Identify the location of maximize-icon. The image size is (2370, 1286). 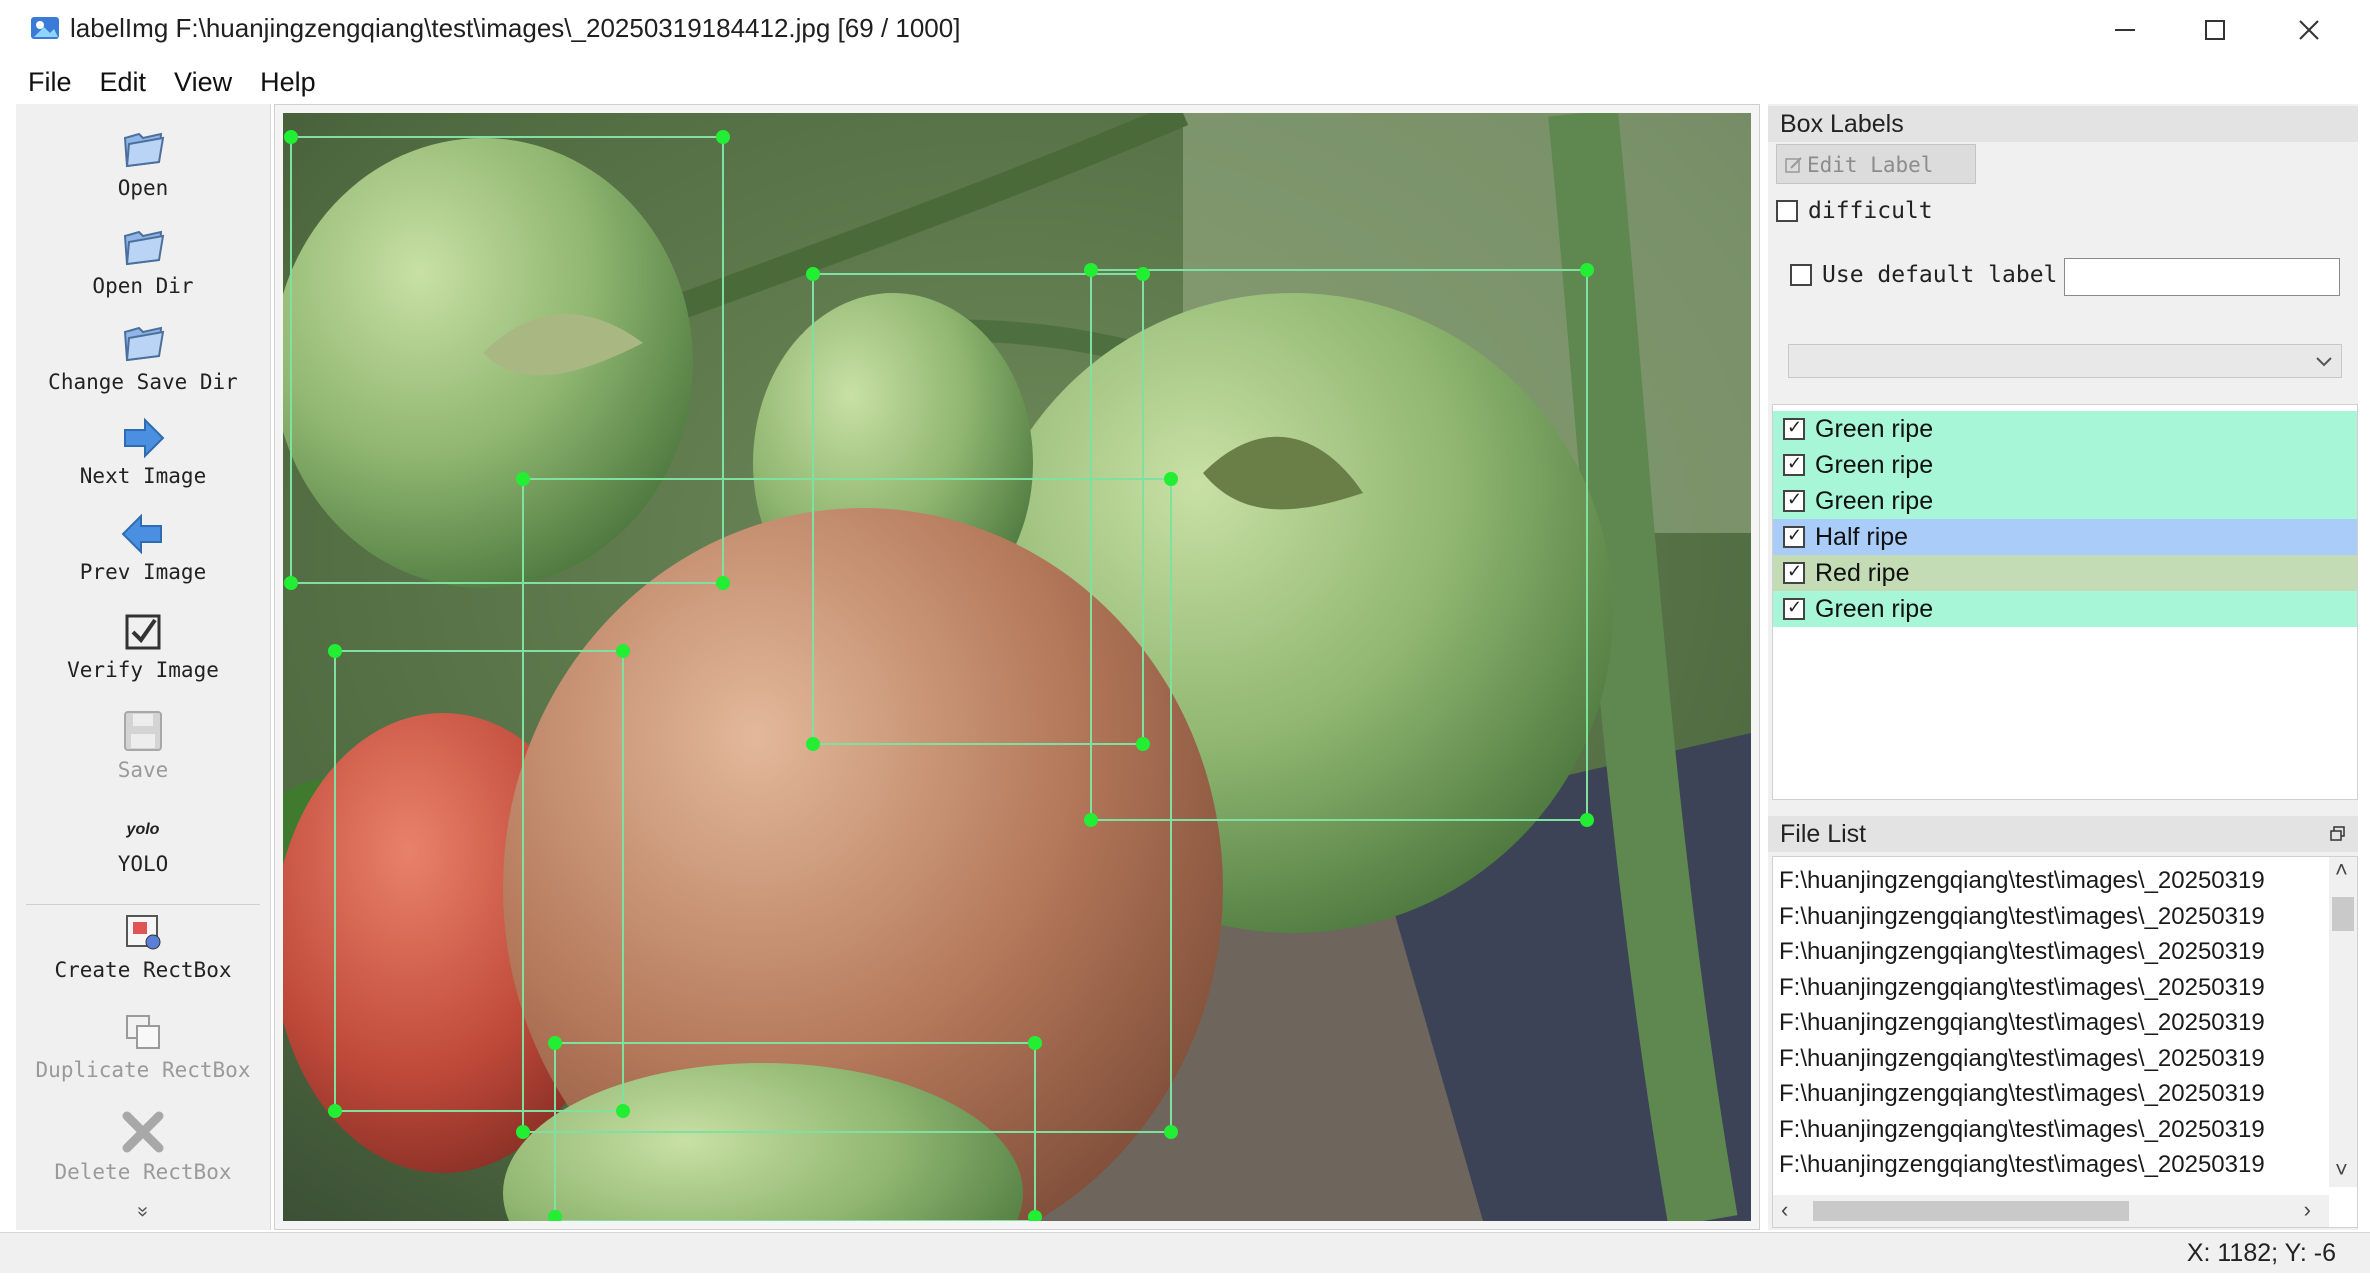
(2215, 30).